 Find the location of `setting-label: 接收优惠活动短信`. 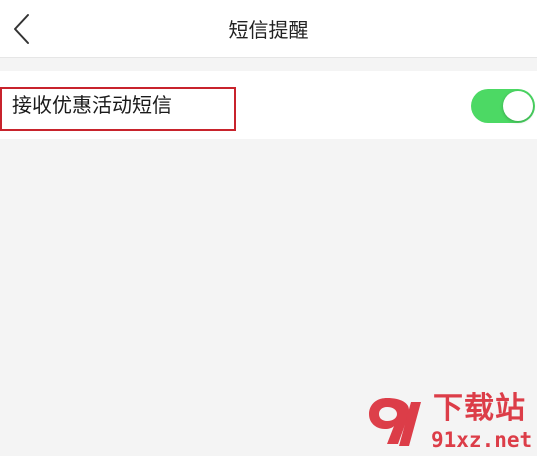

setting-label: 接收优惠活动短信 is located at coordinates (92, 105).